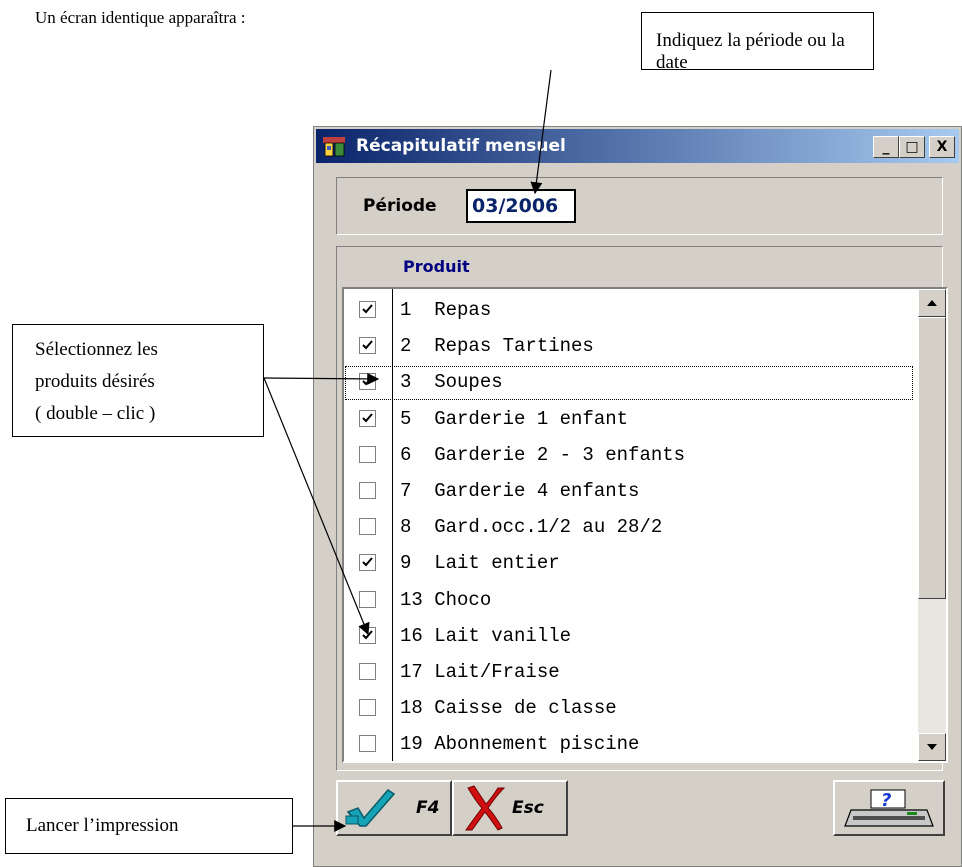  What do you see at coordinates (629, 709) in the screenshot?
I see `list-item: 18 Caisse de classe` at bounding box center [629, 709].